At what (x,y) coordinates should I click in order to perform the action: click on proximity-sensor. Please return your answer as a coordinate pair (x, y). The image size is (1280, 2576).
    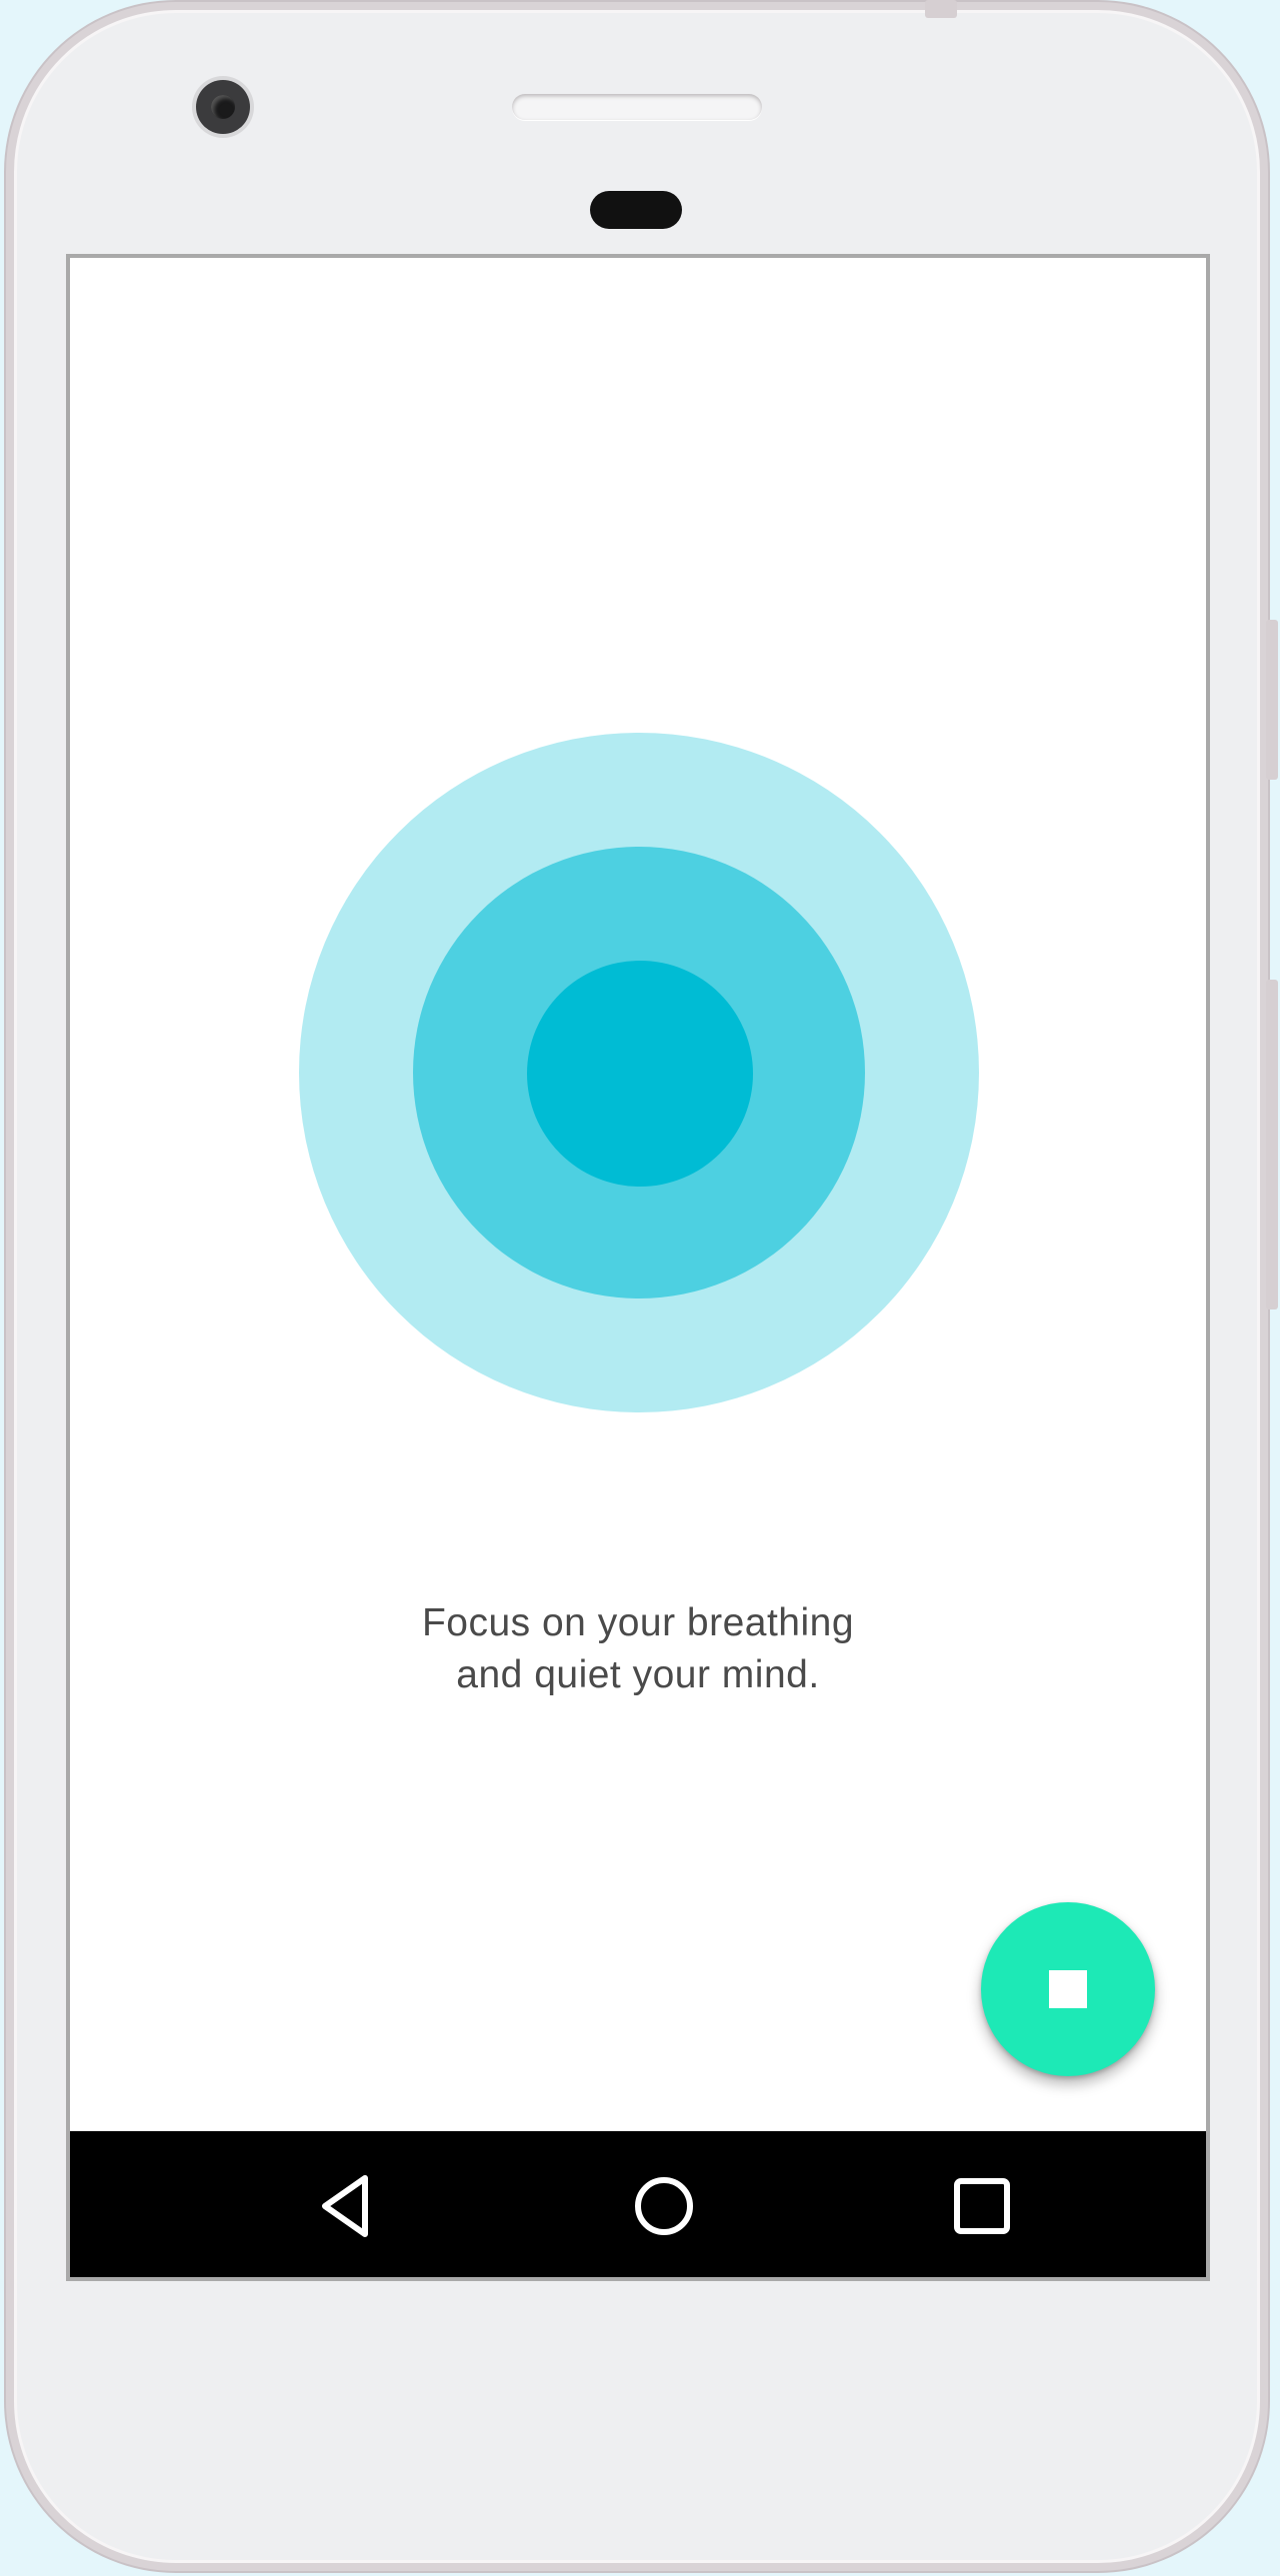
    Looking at the image, I should click on (636, 210).